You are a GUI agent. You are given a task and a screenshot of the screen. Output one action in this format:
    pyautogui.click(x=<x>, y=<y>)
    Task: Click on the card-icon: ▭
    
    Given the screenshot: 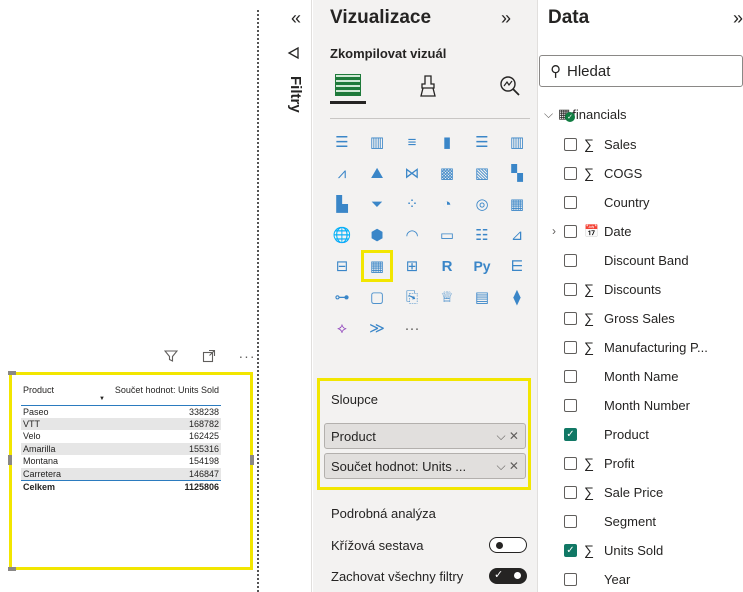 What is the action you would take?
    pyautogui.click(x=447, y=235)
    